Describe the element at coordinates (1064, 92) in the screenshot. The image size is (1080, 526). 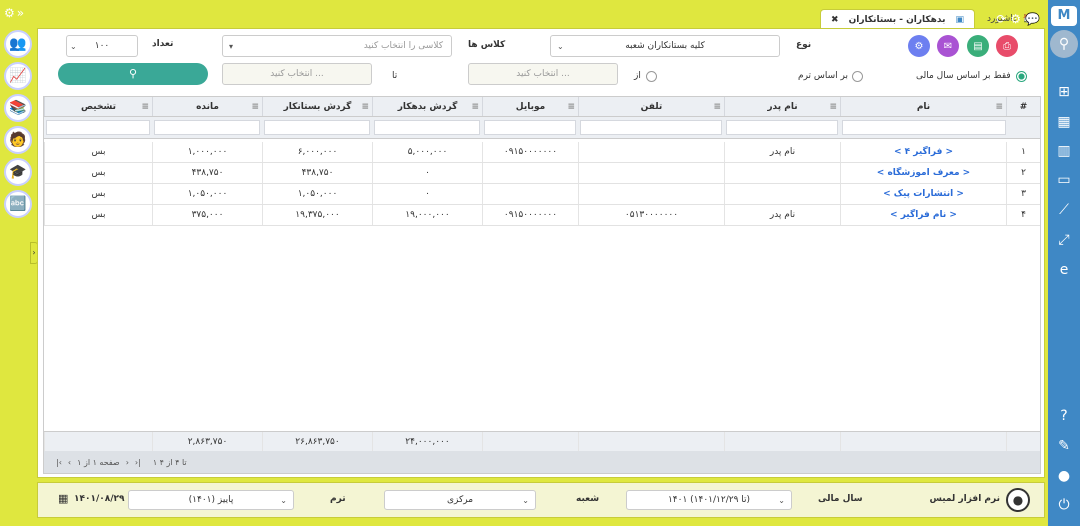
I see `org-chart-icon: ⊞` at that location.